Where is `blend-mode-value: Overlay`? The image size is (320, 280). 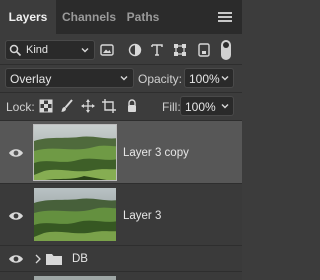
blend-mode-value: Overlay is located at coordinates (31, 79).